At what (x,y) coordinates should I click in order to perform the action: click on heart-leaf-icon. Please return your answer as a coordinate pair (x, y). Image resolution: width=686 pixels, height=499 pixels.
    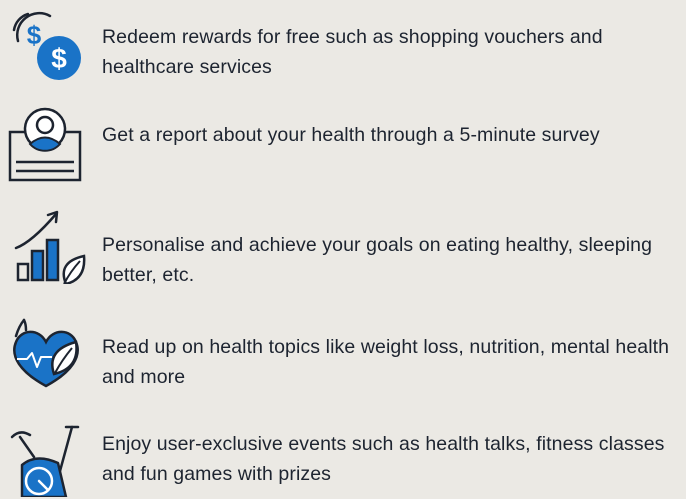
    Looking at the image, I should click on (48, 354).